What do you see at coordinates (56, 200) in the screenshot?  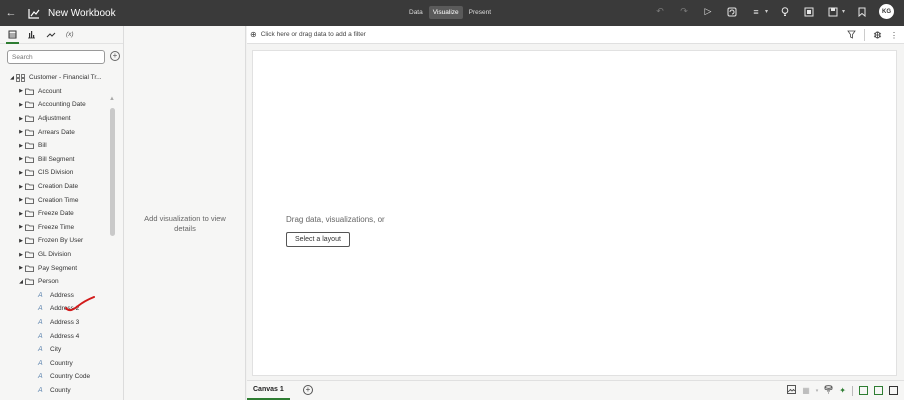 I see `folder-node: ▶ Creation Time` at bounding box center [56, 200].